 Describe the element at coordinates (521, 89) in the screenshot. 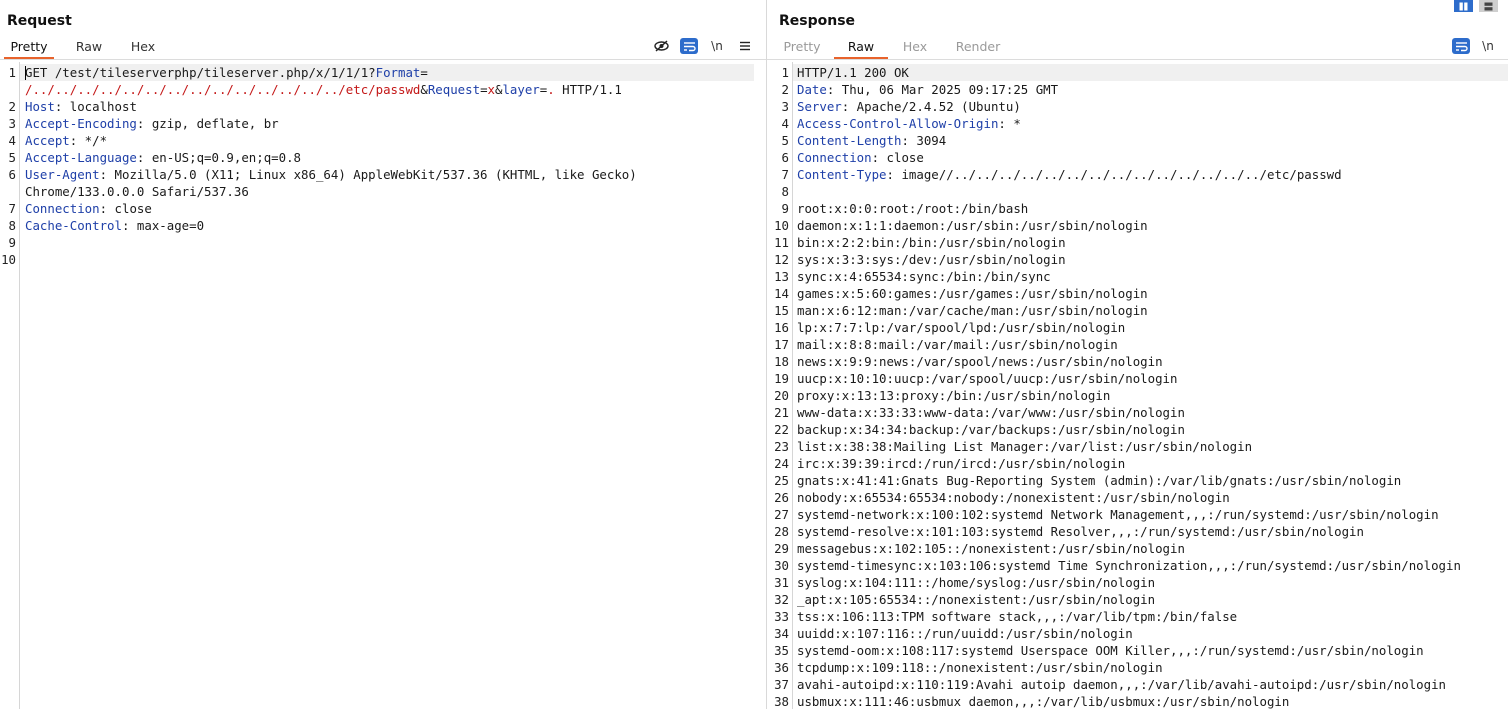

I see `param-name: layer` at that location.